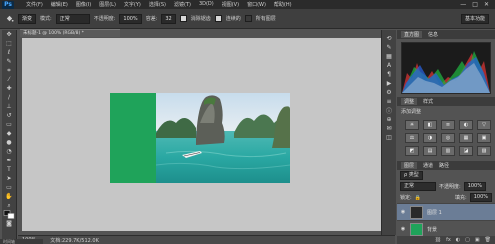 The width and height of the screenshot is (495, 244). I want to click on brightness-icon: ☀, so click(412, 125).